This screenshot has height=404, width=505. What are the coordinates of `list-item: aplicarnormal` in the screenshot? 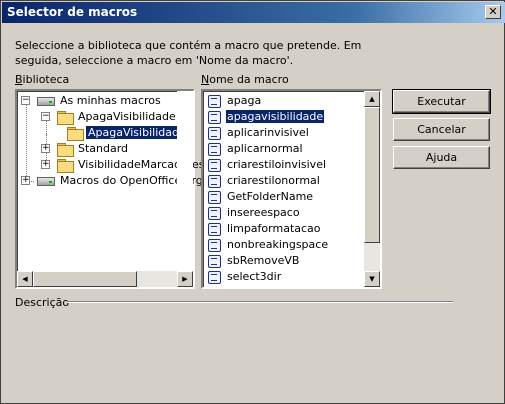 It's located at (255, 149).